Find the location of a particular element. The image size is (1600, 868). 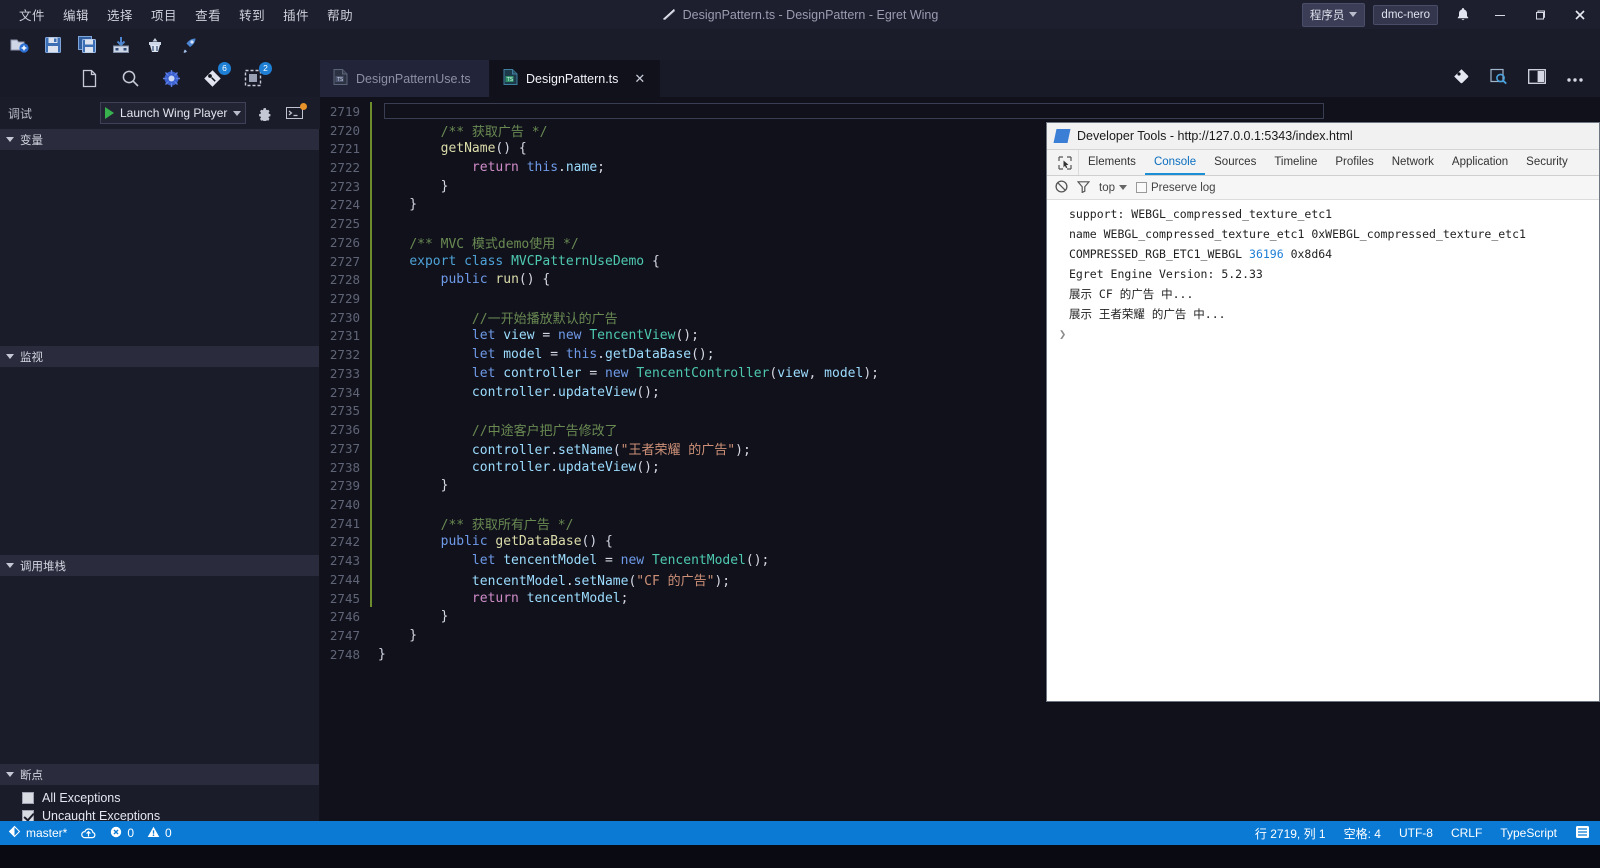

clear-console-icon is located at coordinates (1061, 187).